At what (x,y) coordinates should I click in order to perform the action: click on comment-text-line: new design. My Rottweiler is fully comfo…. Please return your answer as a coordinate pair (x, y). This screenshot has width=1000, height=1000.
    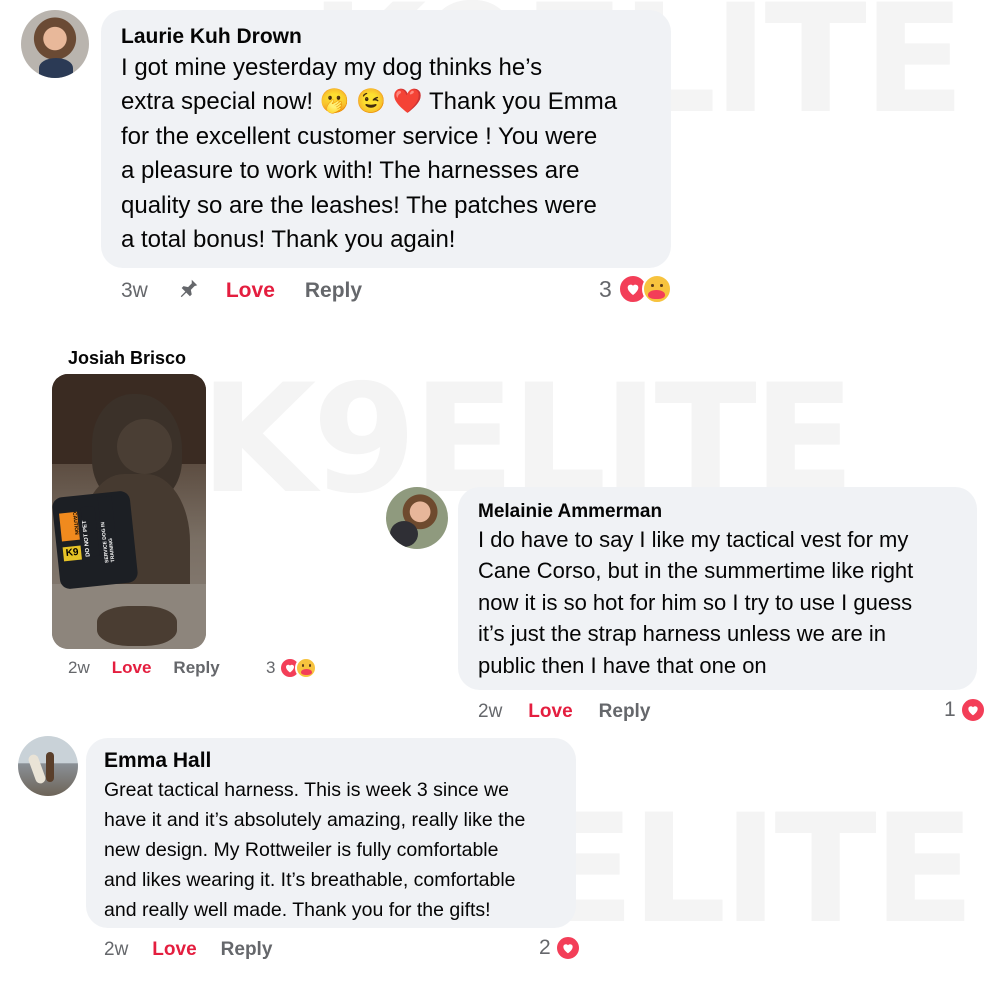
    Looking at the image, I should click on (301, 850).